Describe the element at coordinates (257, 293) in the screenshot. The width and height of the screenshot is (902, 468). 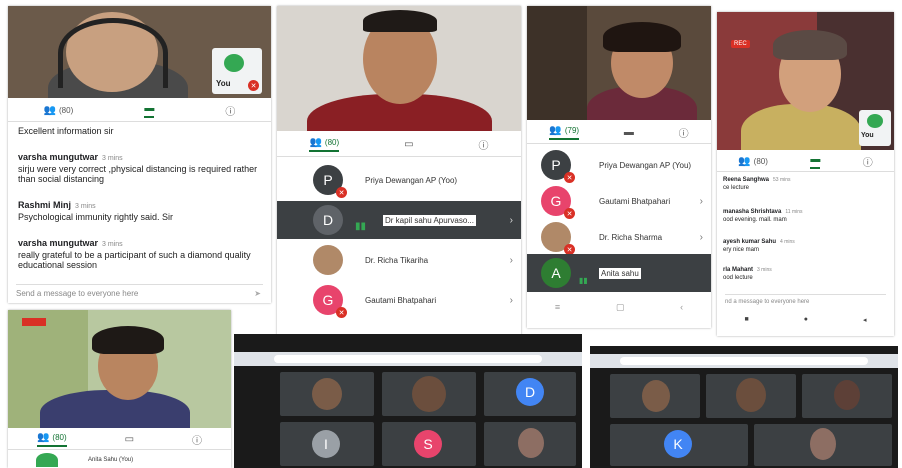
I see `send-icon: ➤` at that location.